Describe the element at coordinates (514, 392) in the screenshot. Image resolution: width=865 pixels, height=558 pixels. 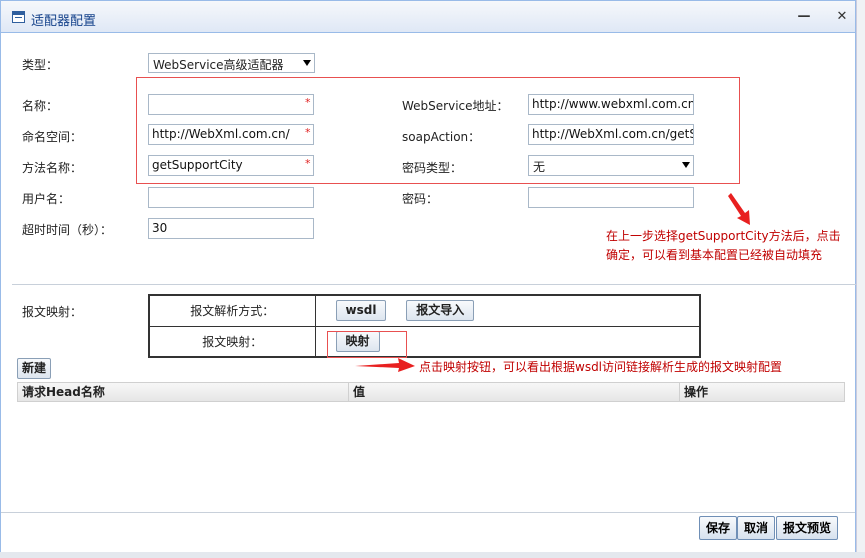
I see `grid-column-value: 值` at that location.